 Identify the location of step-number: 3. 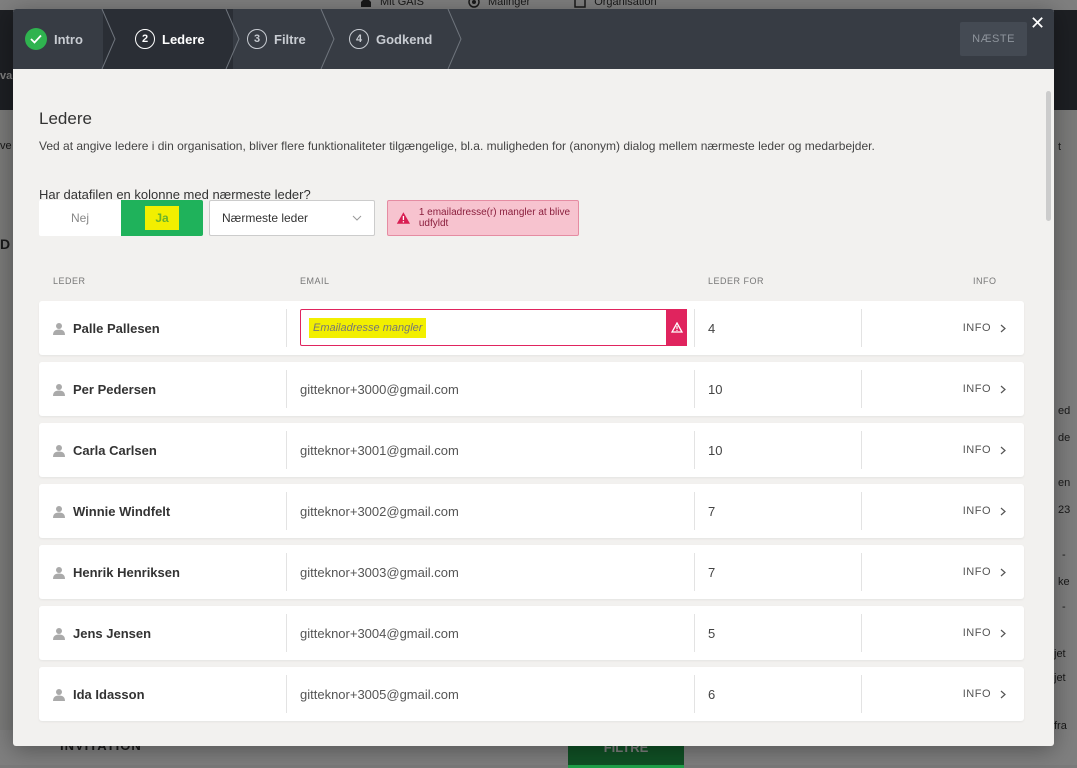
(257, 39).